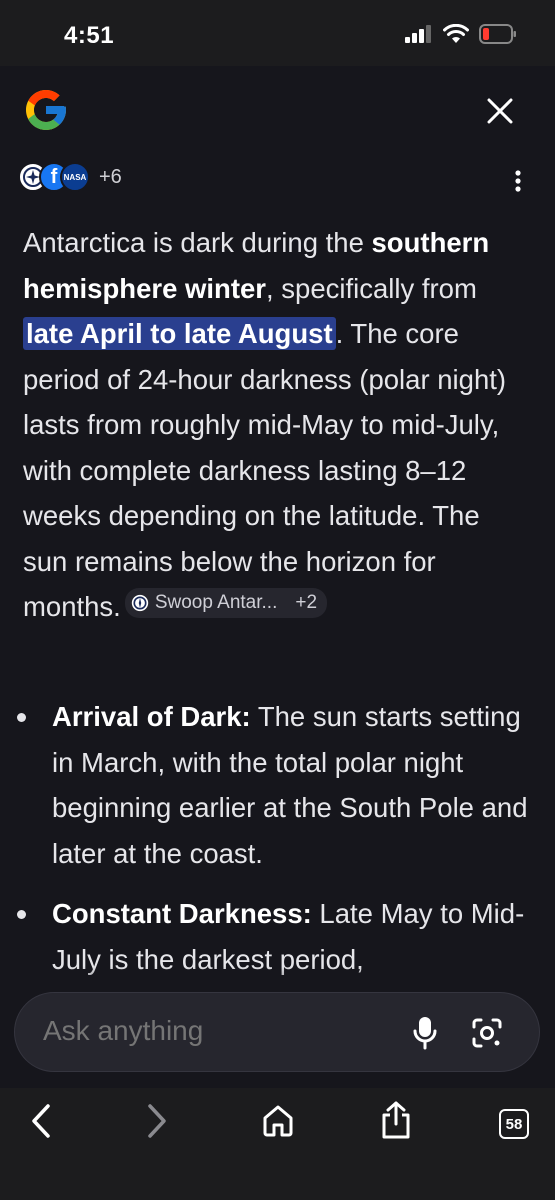 The width and height of the screenshot is (555, 1200). I want to click on google-g-logo, so click(46, 110).